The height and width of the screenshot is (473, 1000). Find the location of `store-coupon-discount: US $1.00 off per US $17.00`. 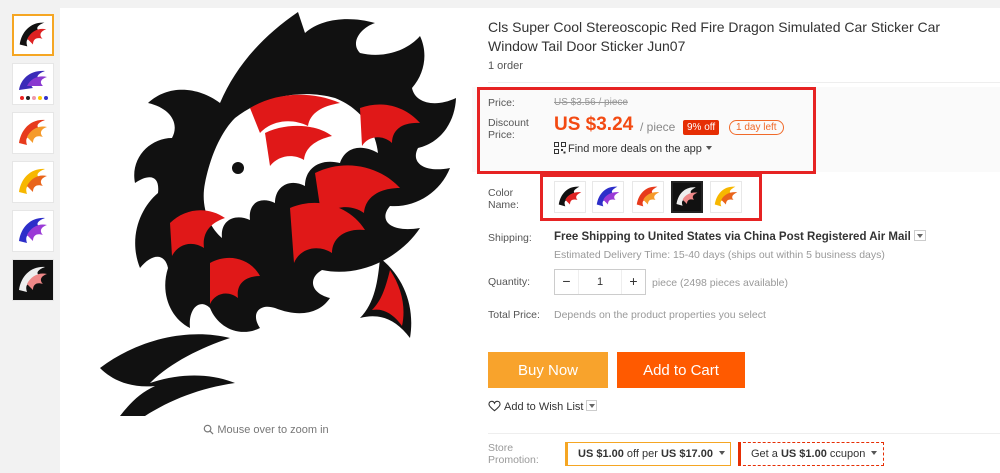

store-coupon-discount: US $1.00 off per US $17.00 is located at coordinates (648, 454).